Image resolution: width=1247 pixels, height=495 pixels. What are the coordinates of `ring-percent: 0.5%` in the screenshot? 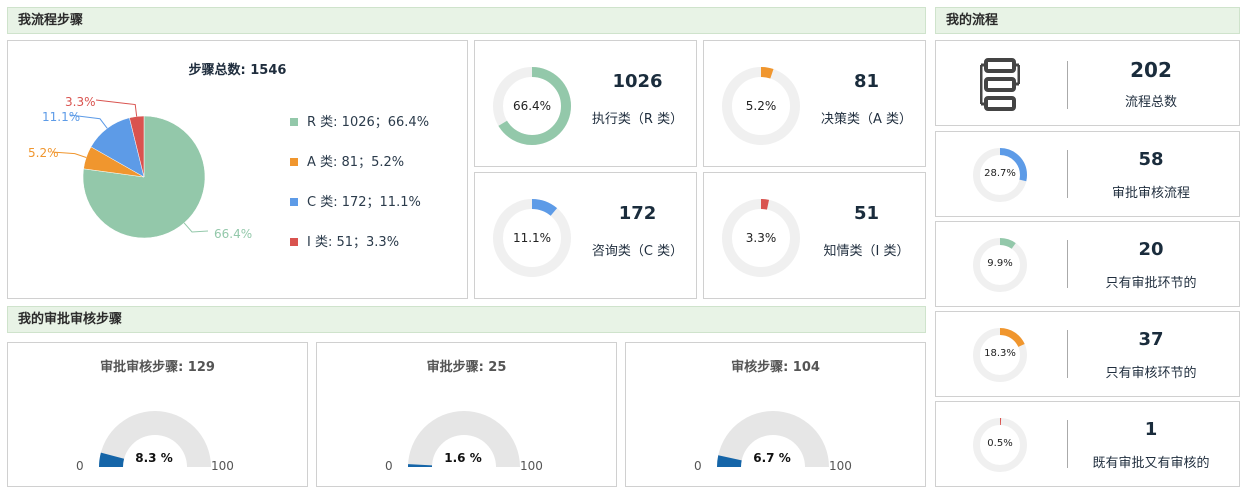 It's located at (1000, 443).